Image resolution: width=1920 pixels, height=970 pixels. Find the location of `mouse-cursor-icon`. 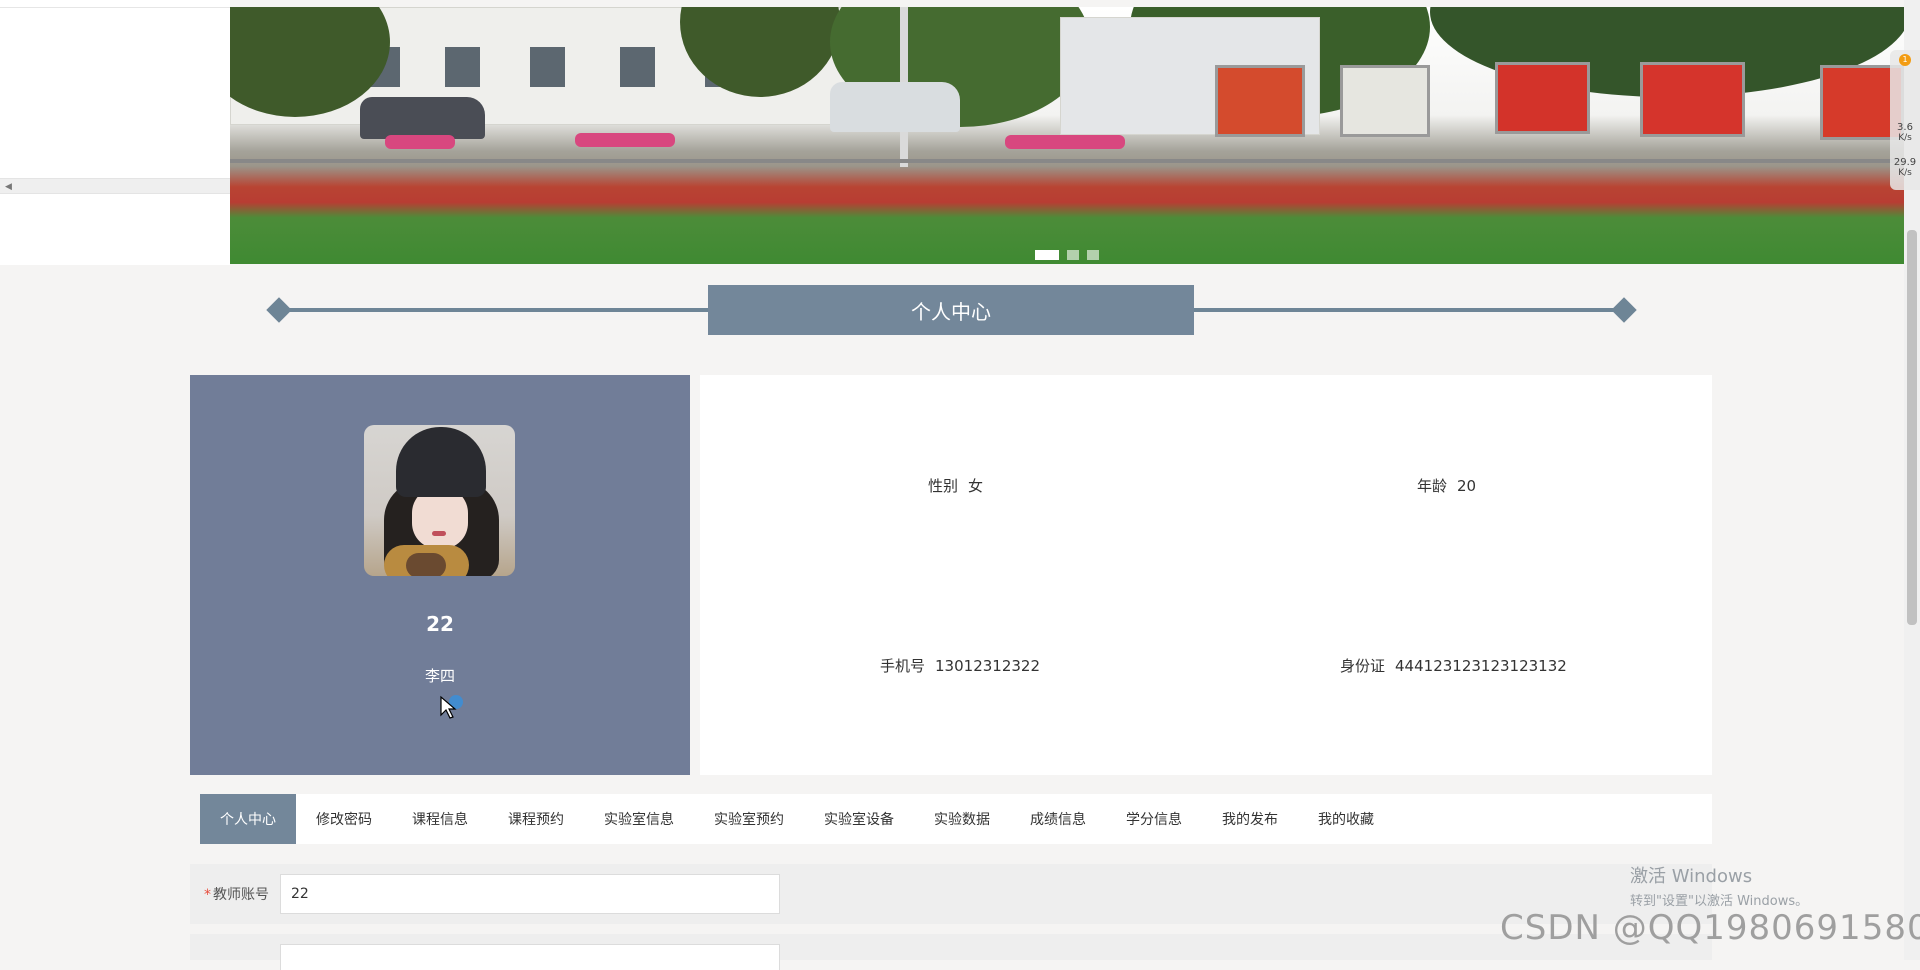

mouse-cursor-icon is located at coordinates (451, 707).